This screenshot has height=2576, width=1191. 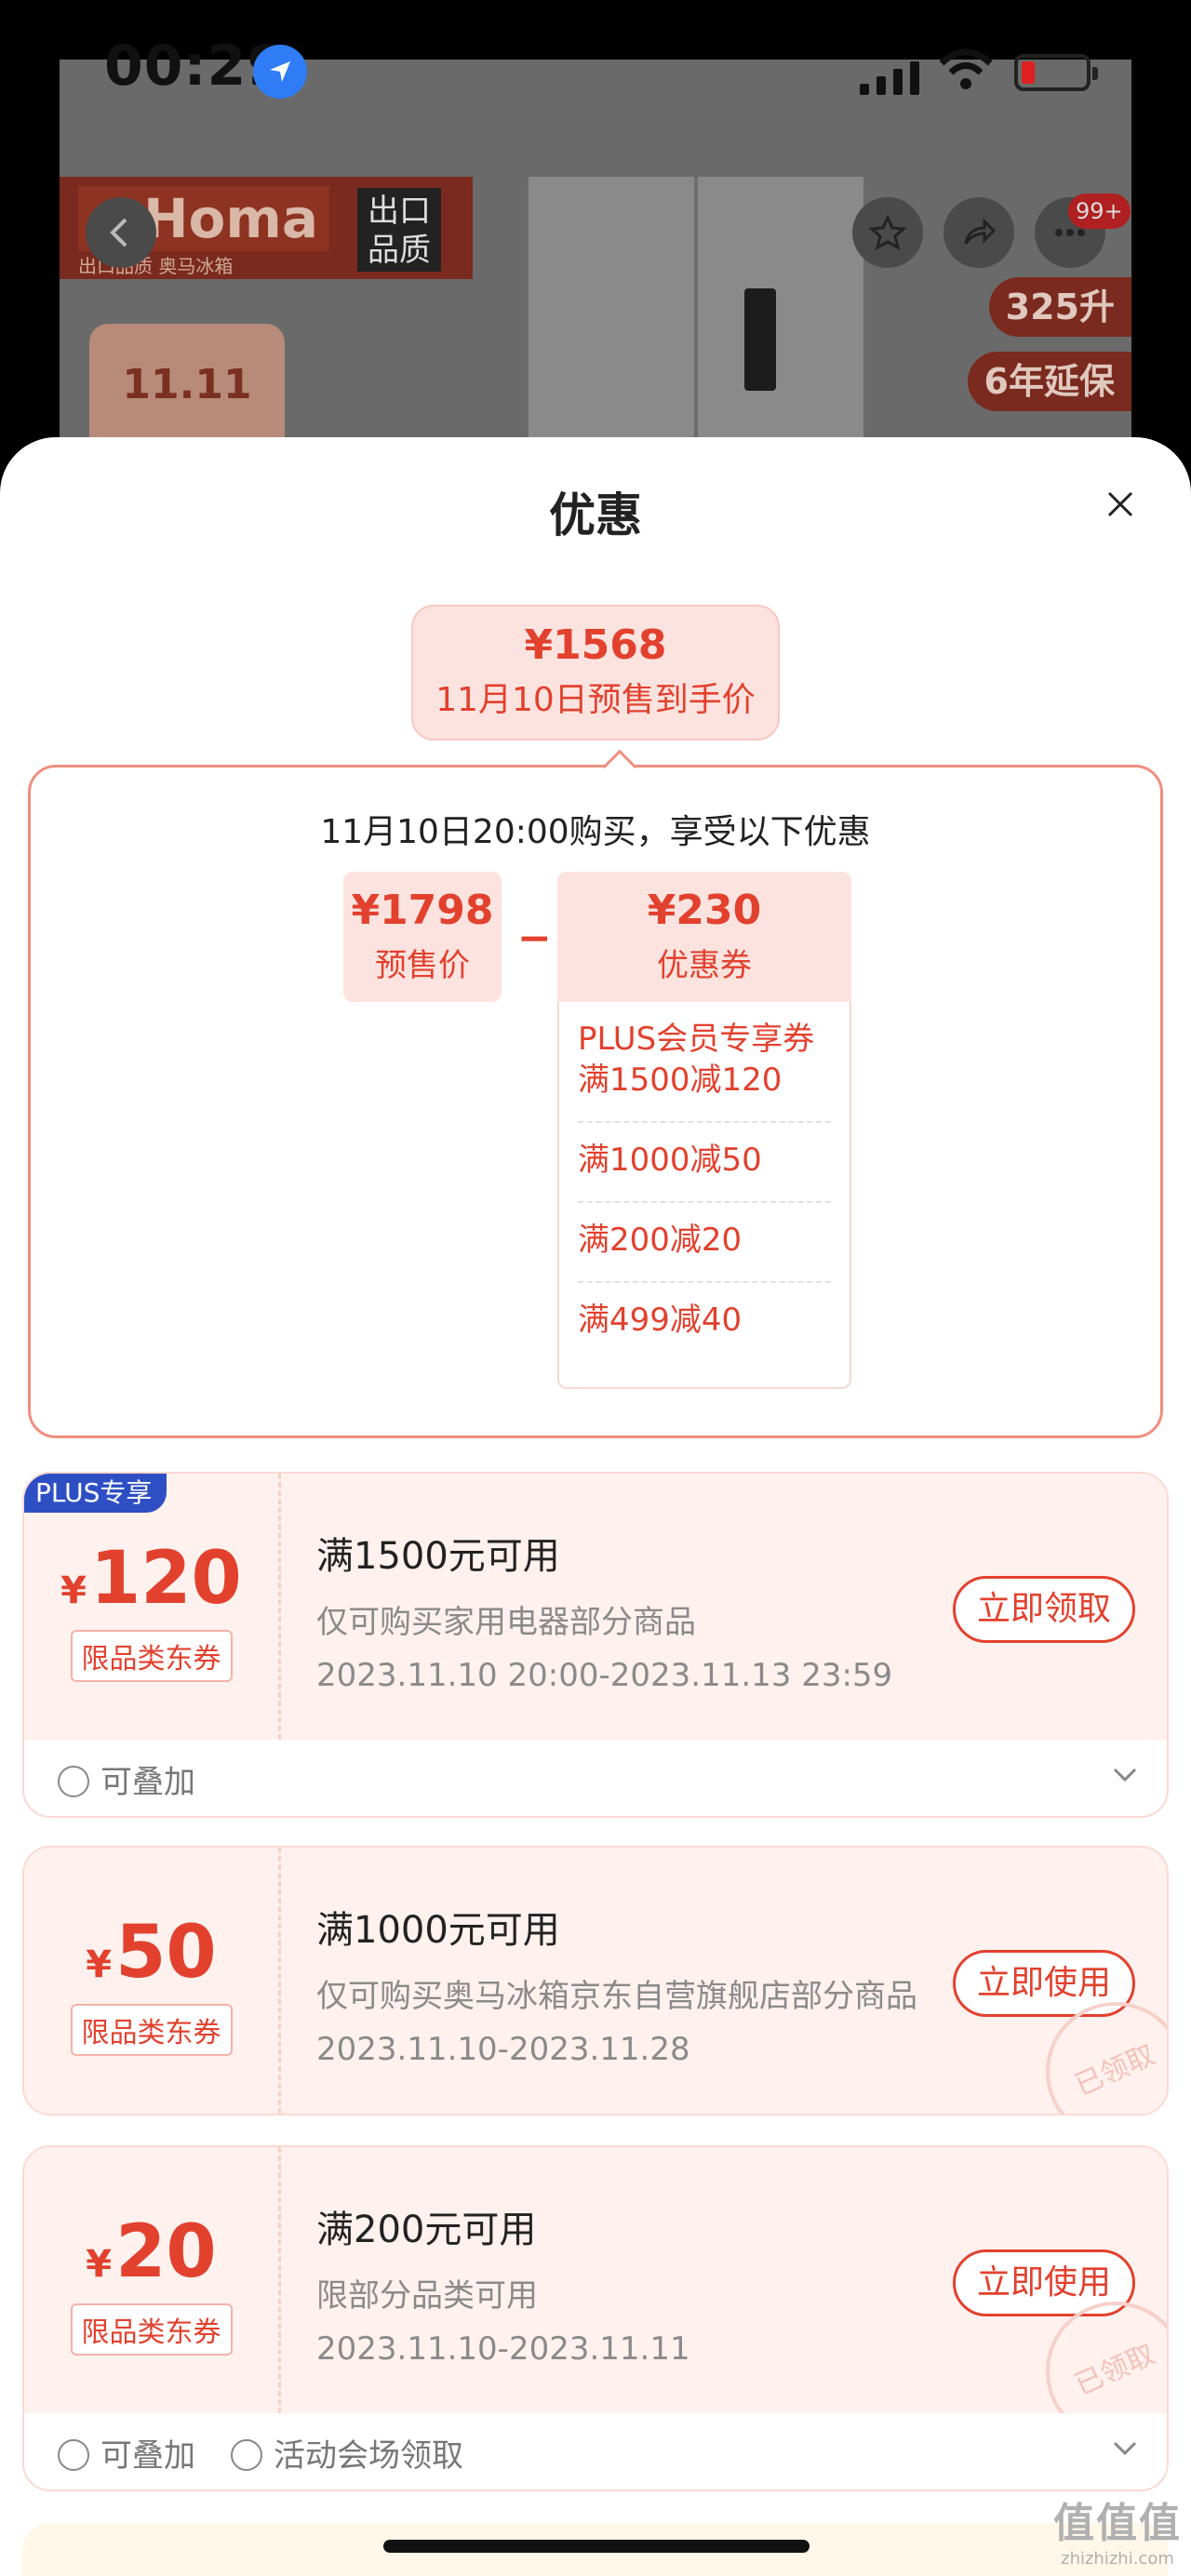 I want to click on coupon-validity: 2023.11.10 20:00-2023.11.13 23:59, so click(x=604, y=1675).